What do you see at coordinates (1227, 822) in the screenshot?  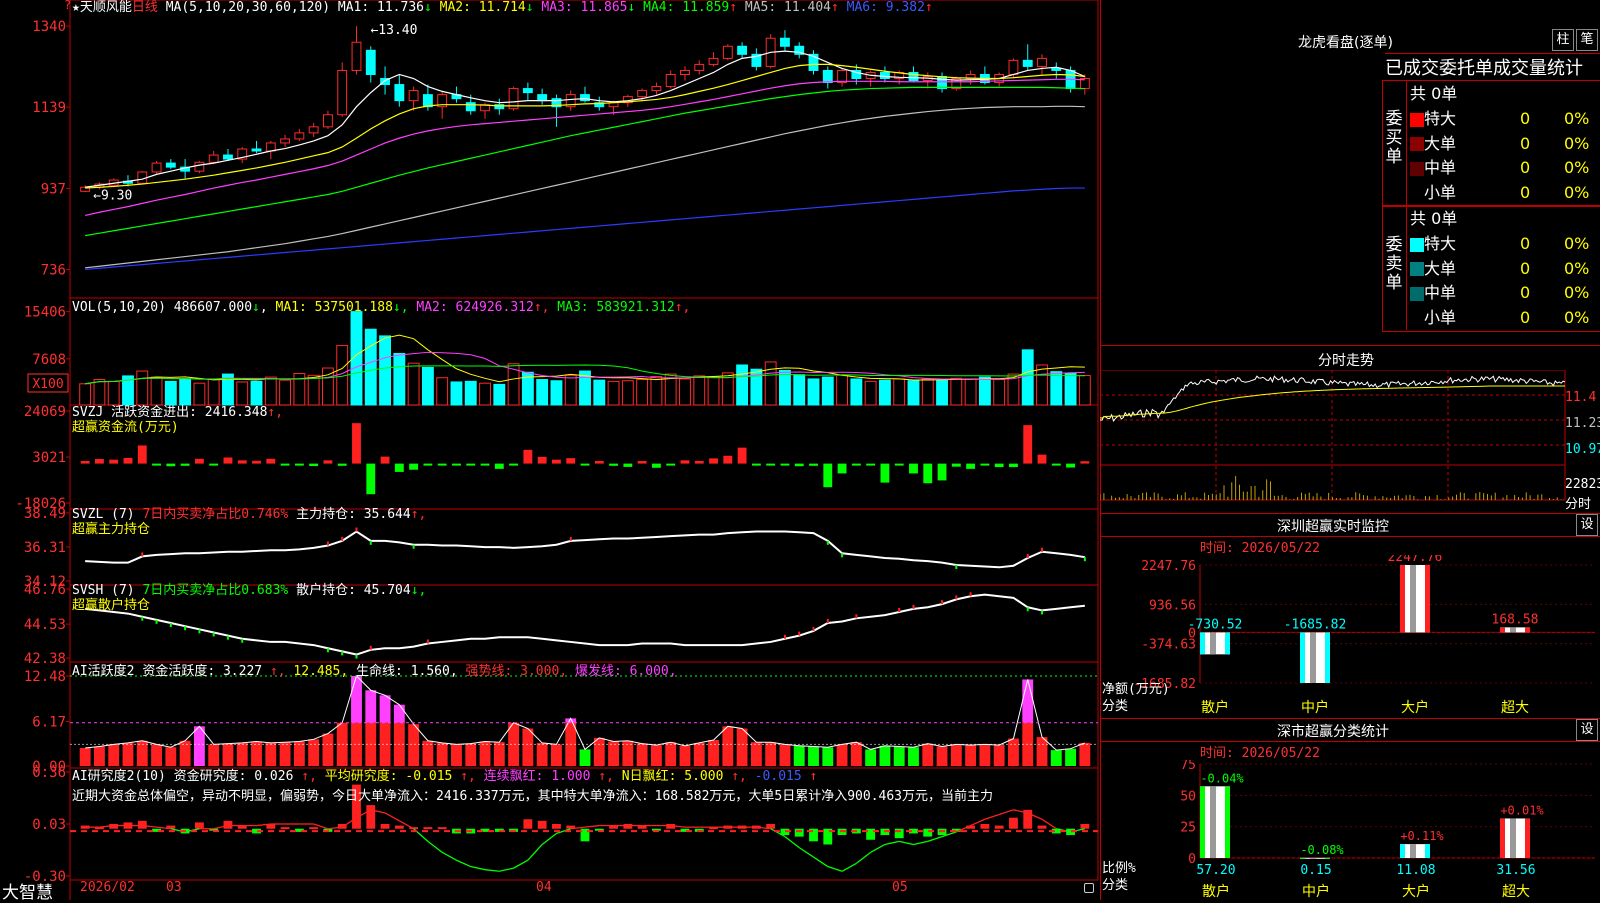 I see `szc-bar-edge` at bounding box center [1227, 822].